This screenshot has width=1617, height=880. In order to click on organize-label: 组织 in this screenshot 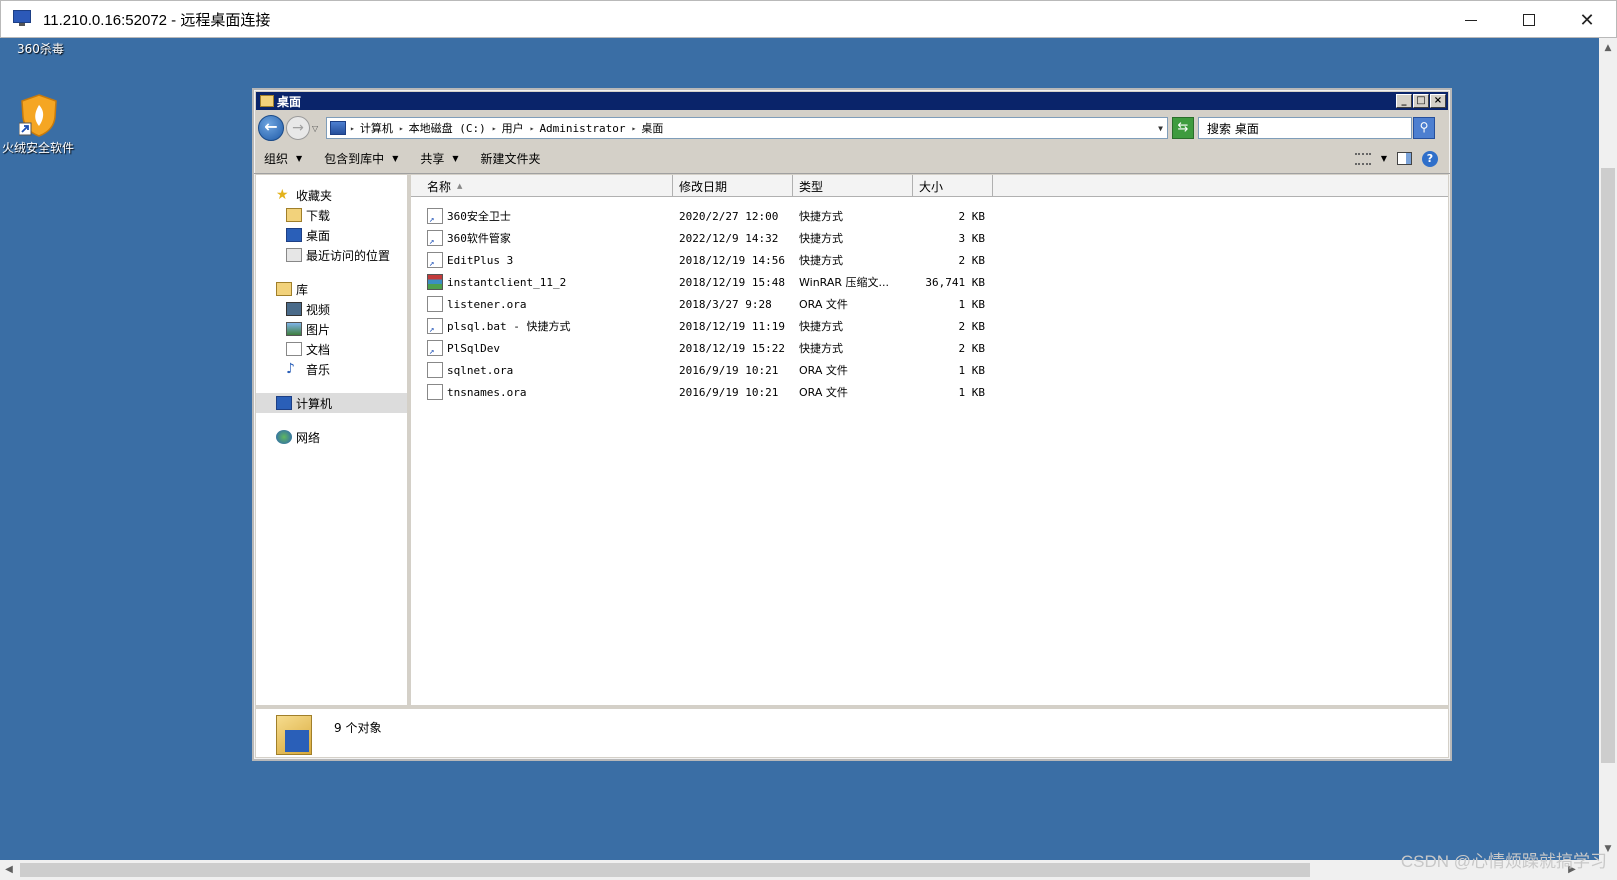, I will do `click(276, 159)`.